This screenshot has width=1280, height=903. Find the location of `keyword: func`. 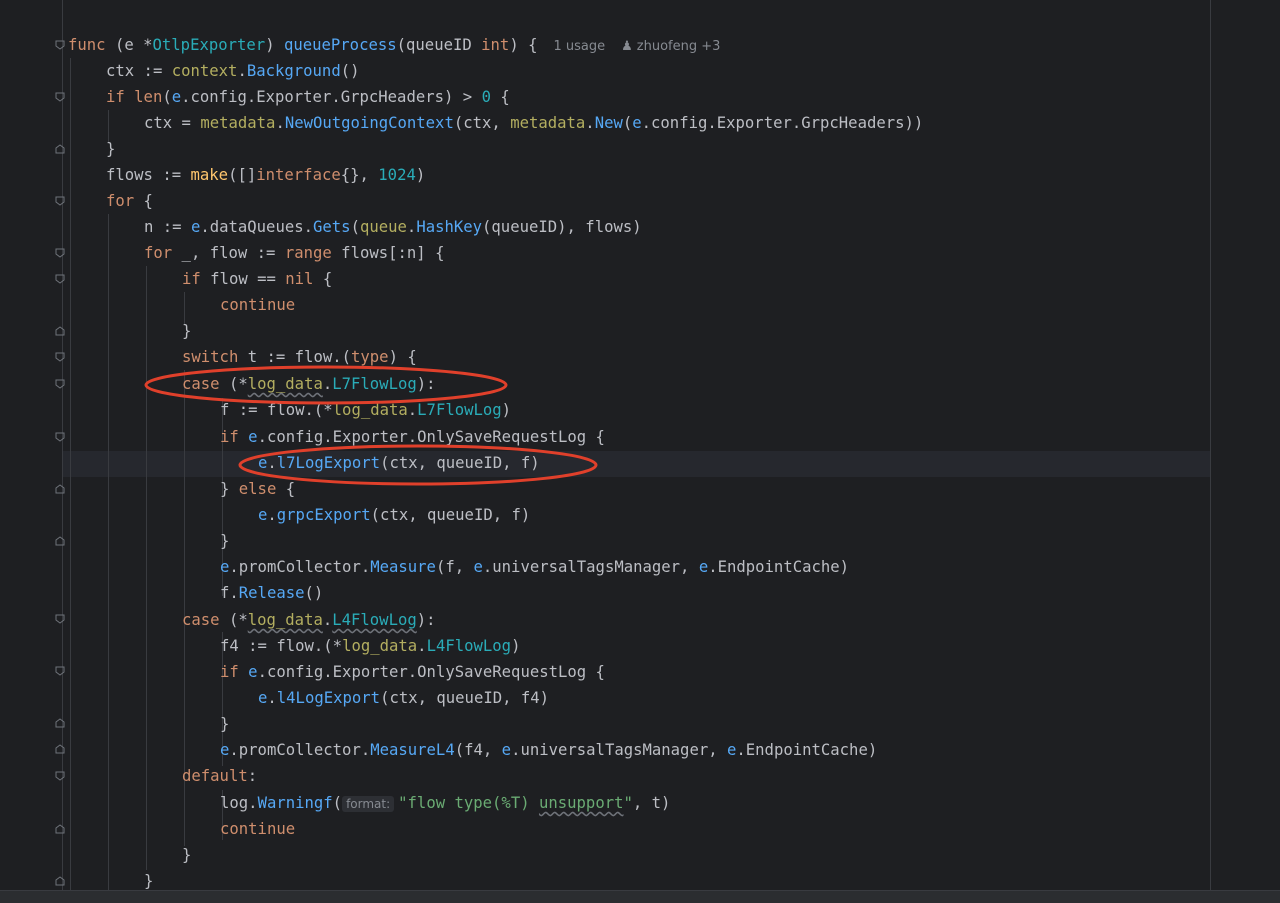

keyword: func is located at coordinates (87, 45).